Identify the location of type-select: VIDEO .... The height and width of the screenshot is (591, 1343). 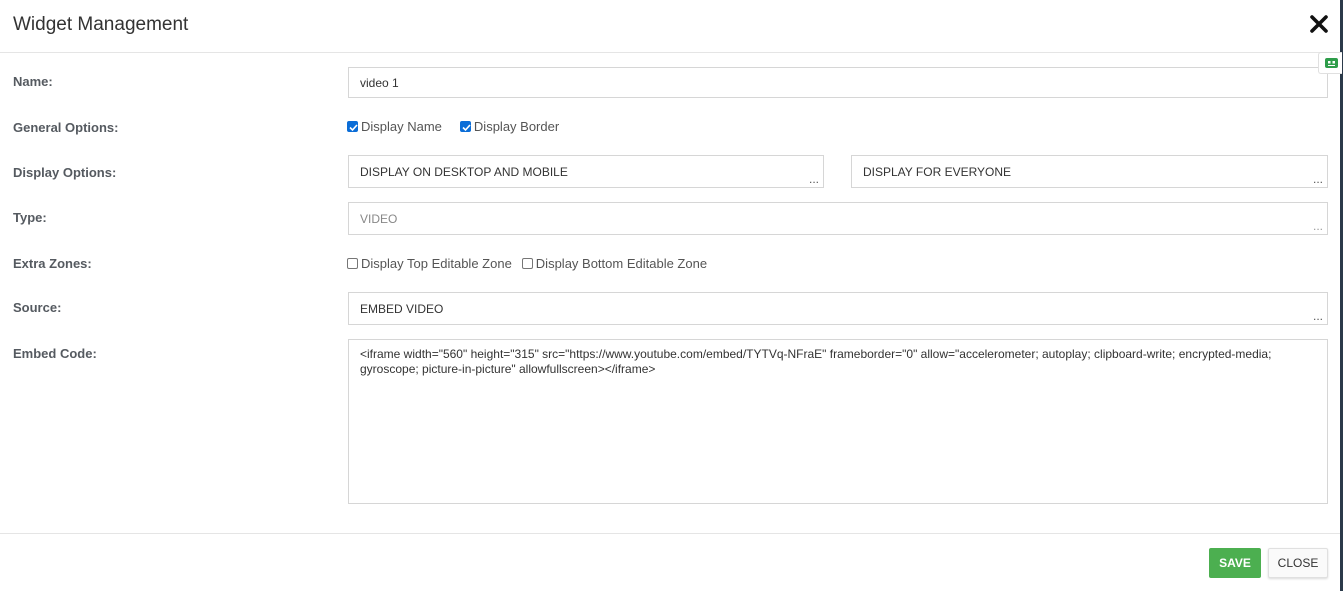
(838, 218).